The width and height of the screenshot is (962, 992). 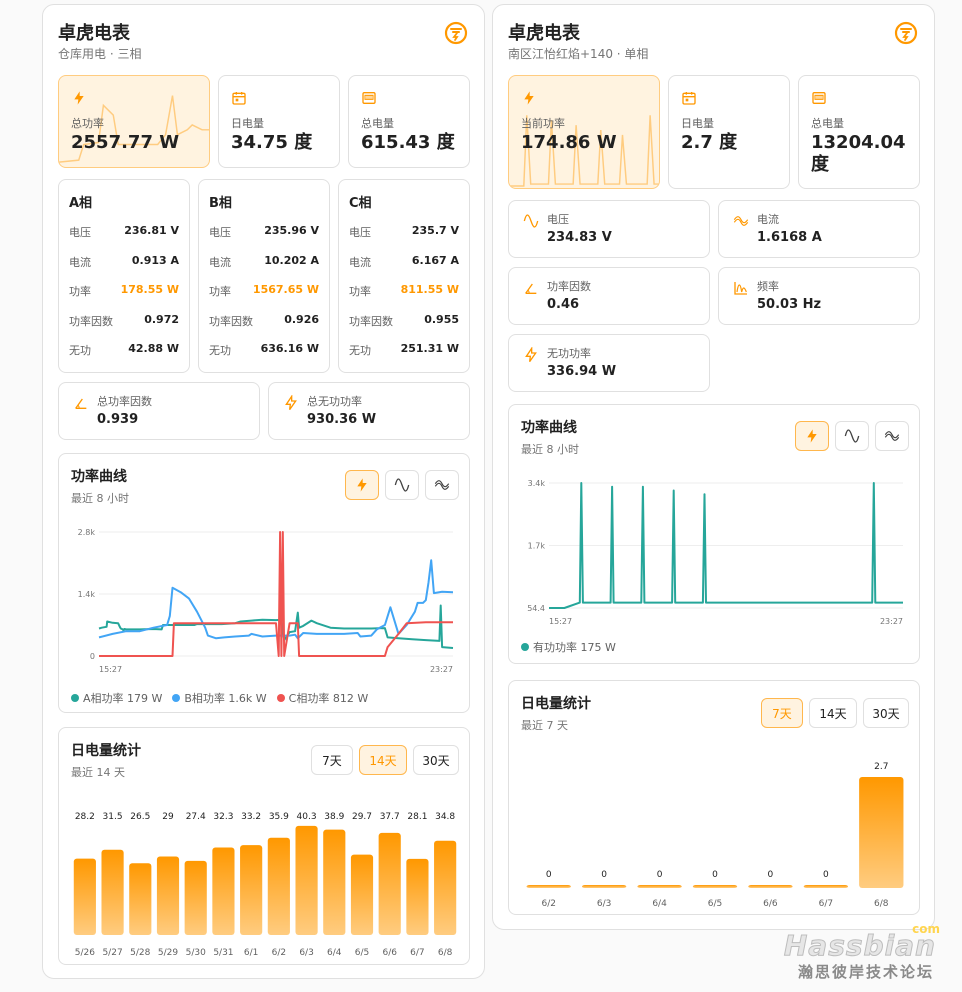 What do you see at coordinates (569, 142) in the screenshot?
I see `stat-value: 174.86 W` at bounding box center [569, 142].